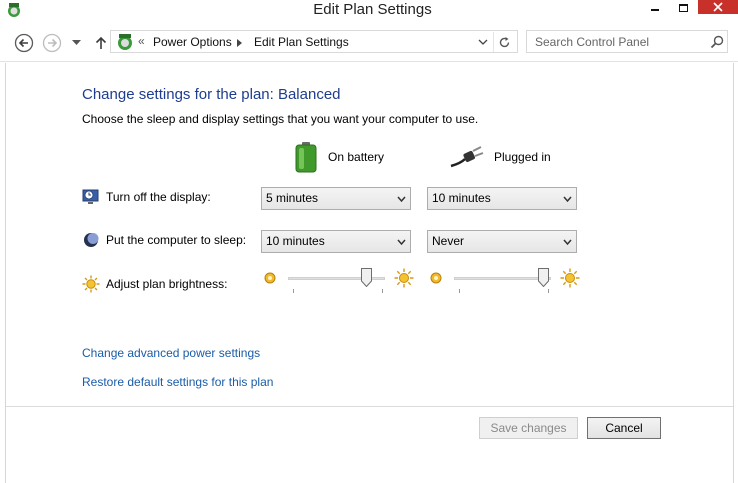 This screenshot has width=738, height=483. What do you see at coordinates (336, 198) in the screenshot?
I see `display-battery-select: 5 minutes` at bounding box center [336, 198].